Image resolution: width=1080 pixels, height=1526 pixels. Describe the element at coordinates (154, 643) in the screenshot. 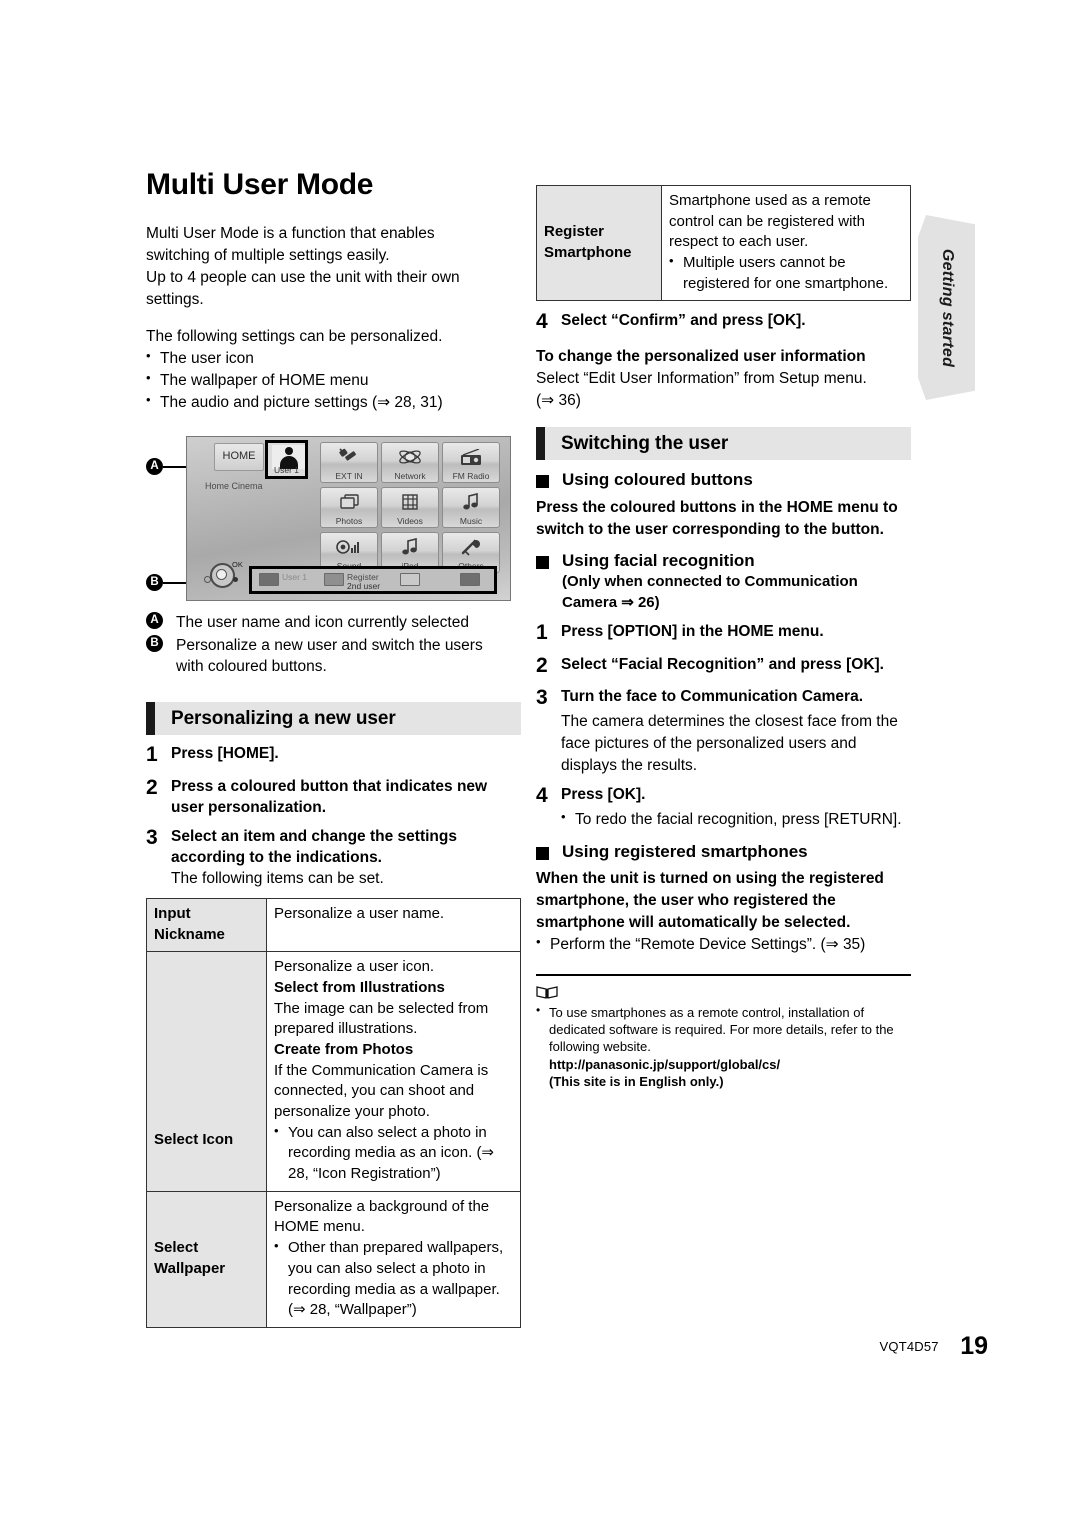

I see `legend-badge-b: B` at that location.